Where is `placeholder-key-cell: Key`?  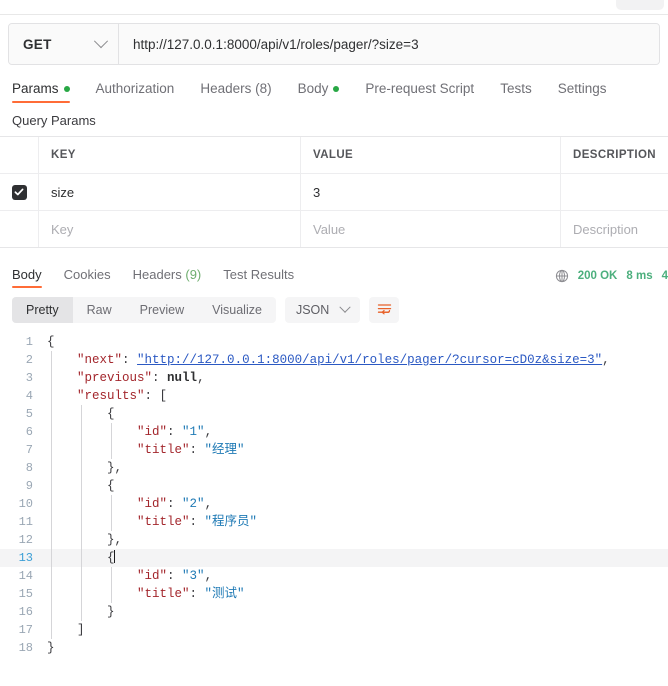
placeholder-key-cell: Key is located at coordinates (170, 229).